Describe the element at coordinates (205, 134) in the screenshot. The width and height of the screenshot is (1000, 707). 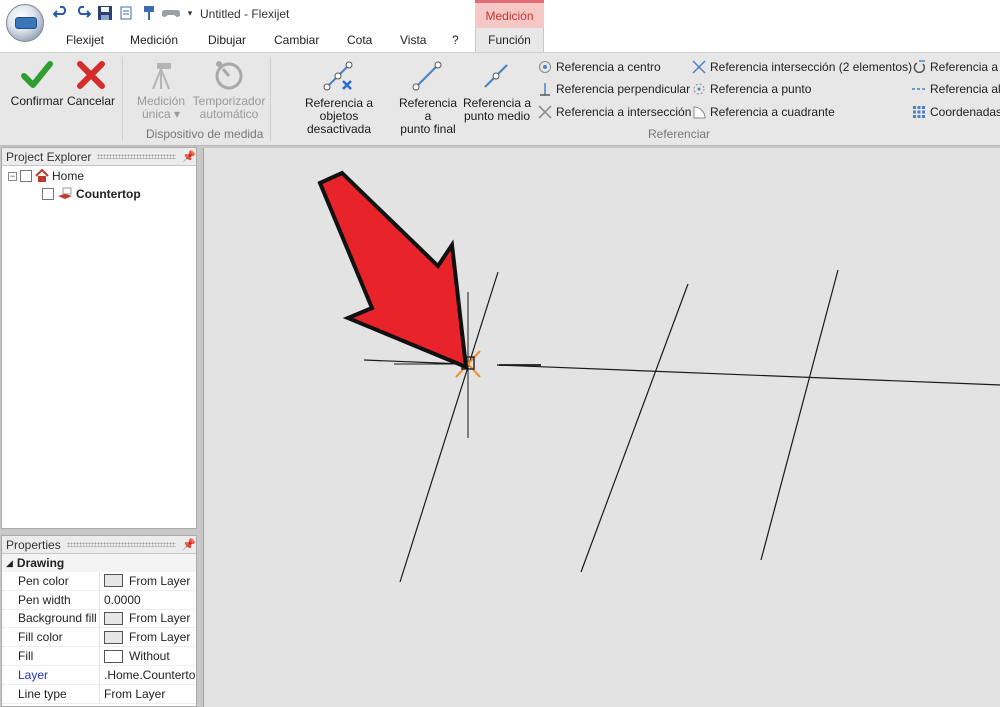
I see `group-device-label: Dispositivo de medida` at that location.